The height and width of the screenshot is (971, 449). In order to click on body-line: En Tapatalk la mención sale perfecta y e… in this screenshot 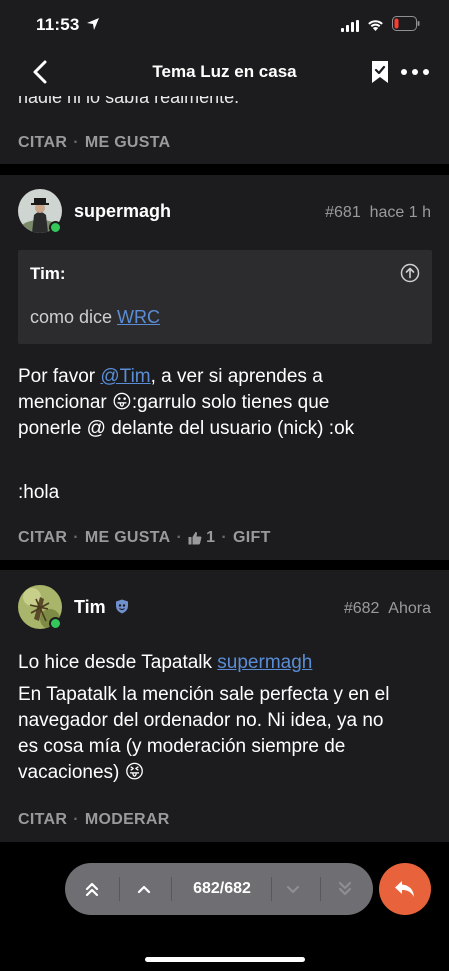, I will do `click(204, 694)`.